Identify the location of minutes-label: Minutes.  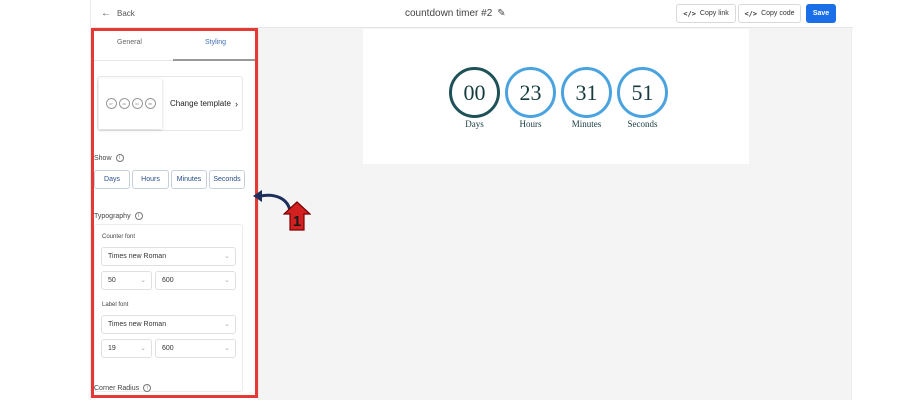
(586, 124).